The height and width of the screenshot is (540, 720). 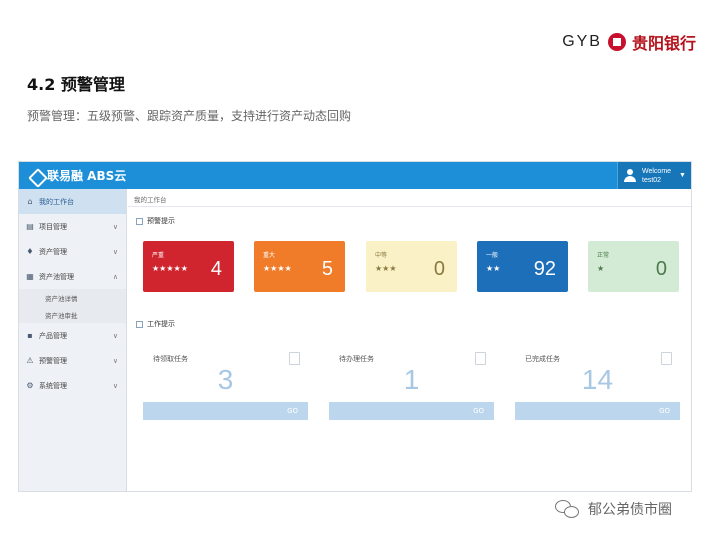 What do you see at coordinates (652, 180) in the screenshot?
I see `user-name: test02` at bounding box center [652, 180].